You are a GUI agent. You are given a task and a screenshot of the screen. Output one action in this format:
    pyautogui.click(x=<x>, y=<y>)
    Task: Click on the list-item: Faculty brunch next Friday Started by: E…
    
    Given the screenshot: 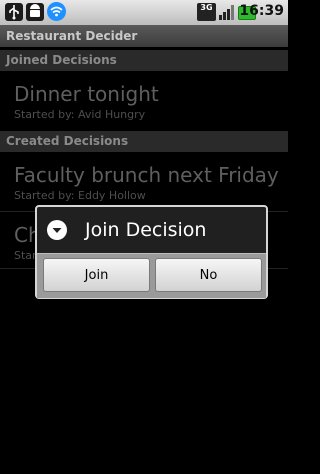 What is the action you would take?
    pyautogui.click(x=144, y=181)
    